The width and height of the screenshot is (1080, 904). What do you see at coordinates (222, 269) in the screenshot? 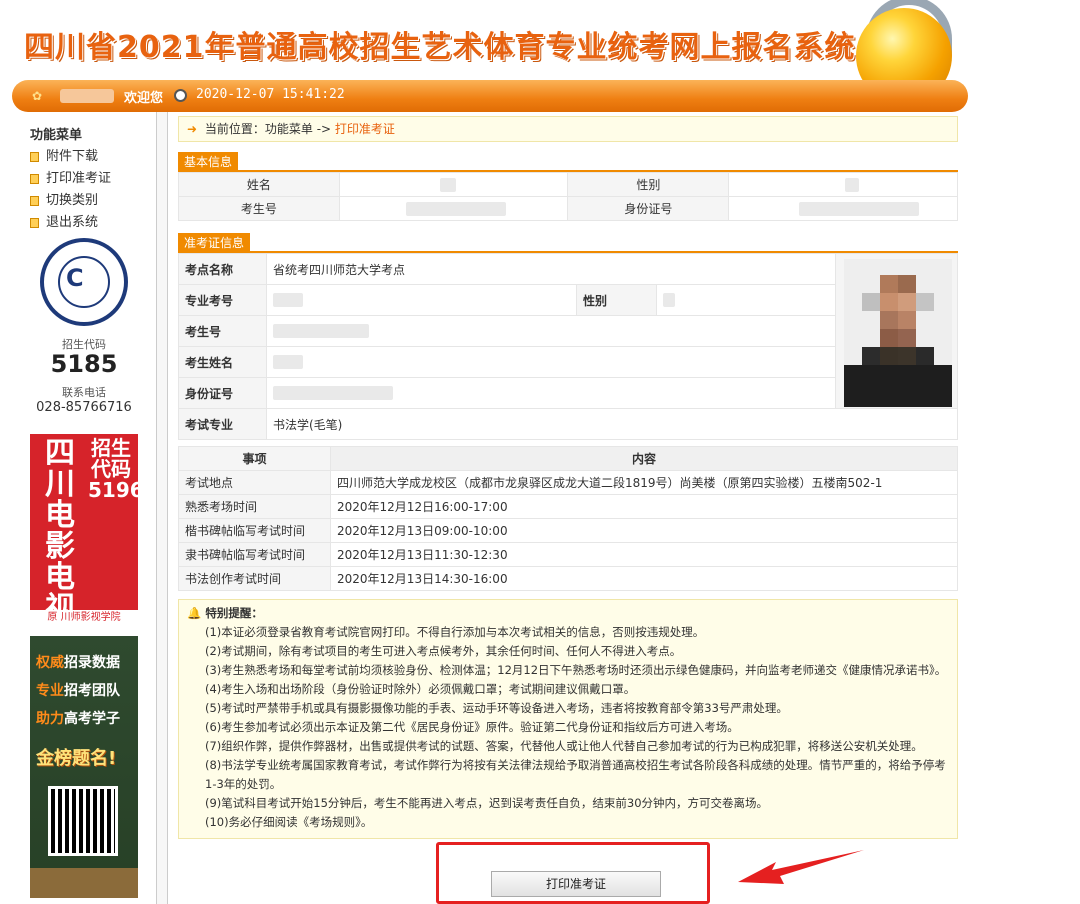
I see `site-label: 考点名称` at bounding box center [222, 269].